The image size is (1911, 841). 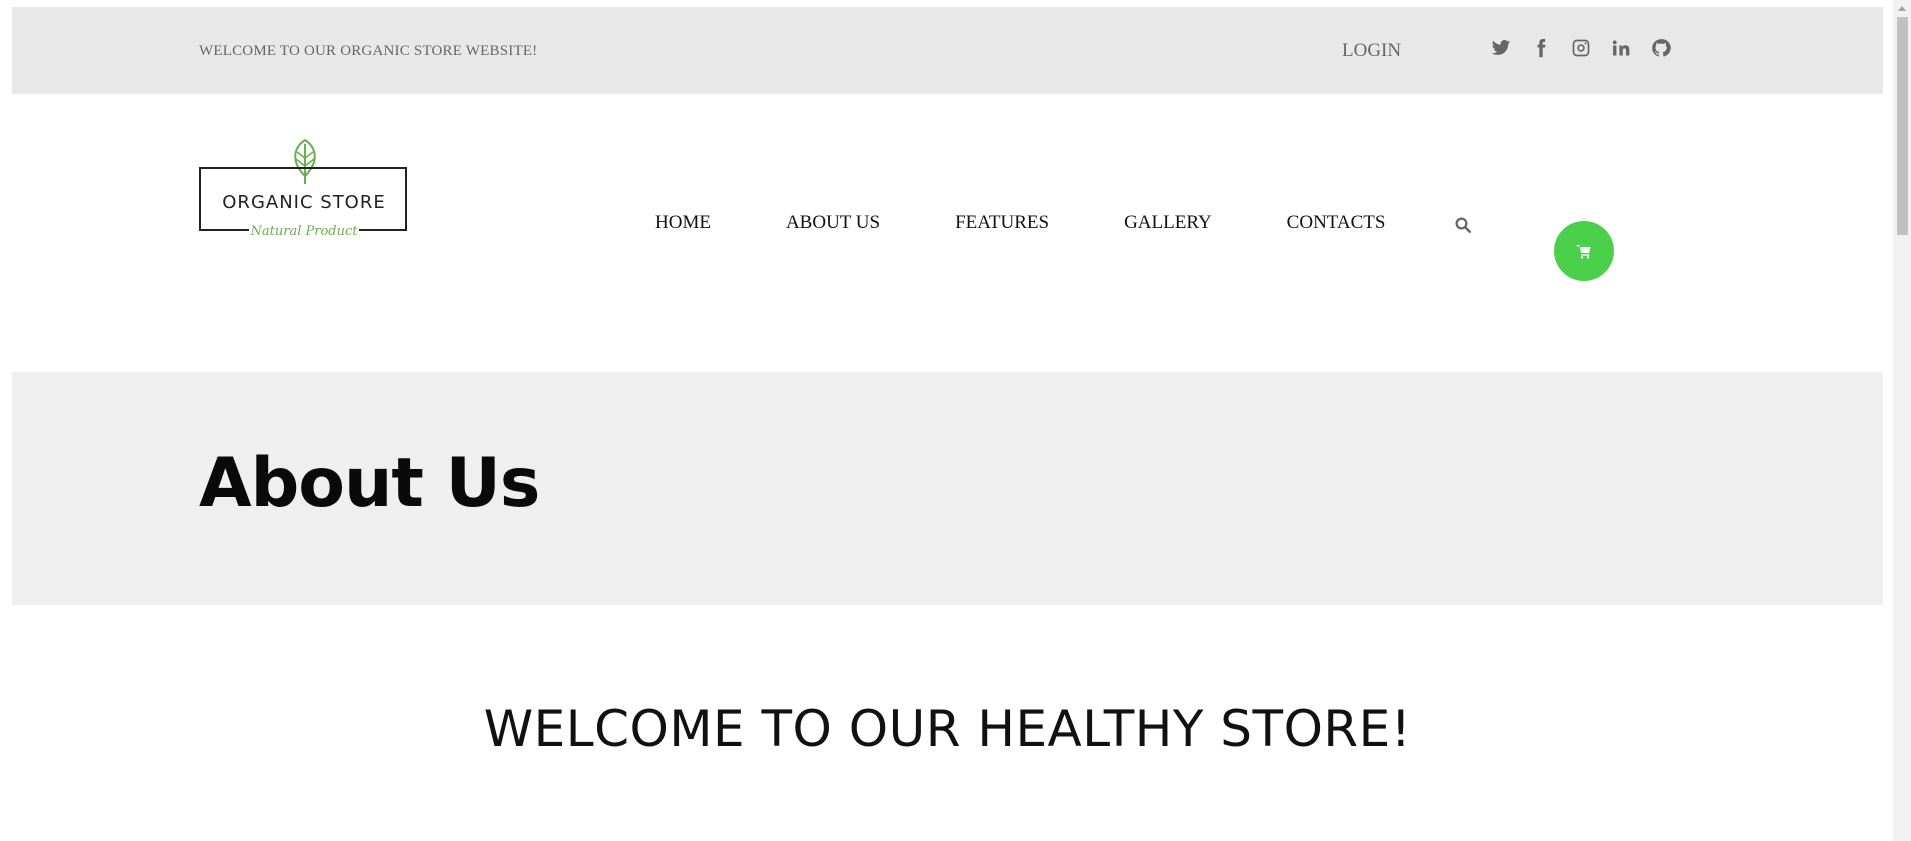 I want to click on scrollbar-thumb, so click(x=1902, y=126).